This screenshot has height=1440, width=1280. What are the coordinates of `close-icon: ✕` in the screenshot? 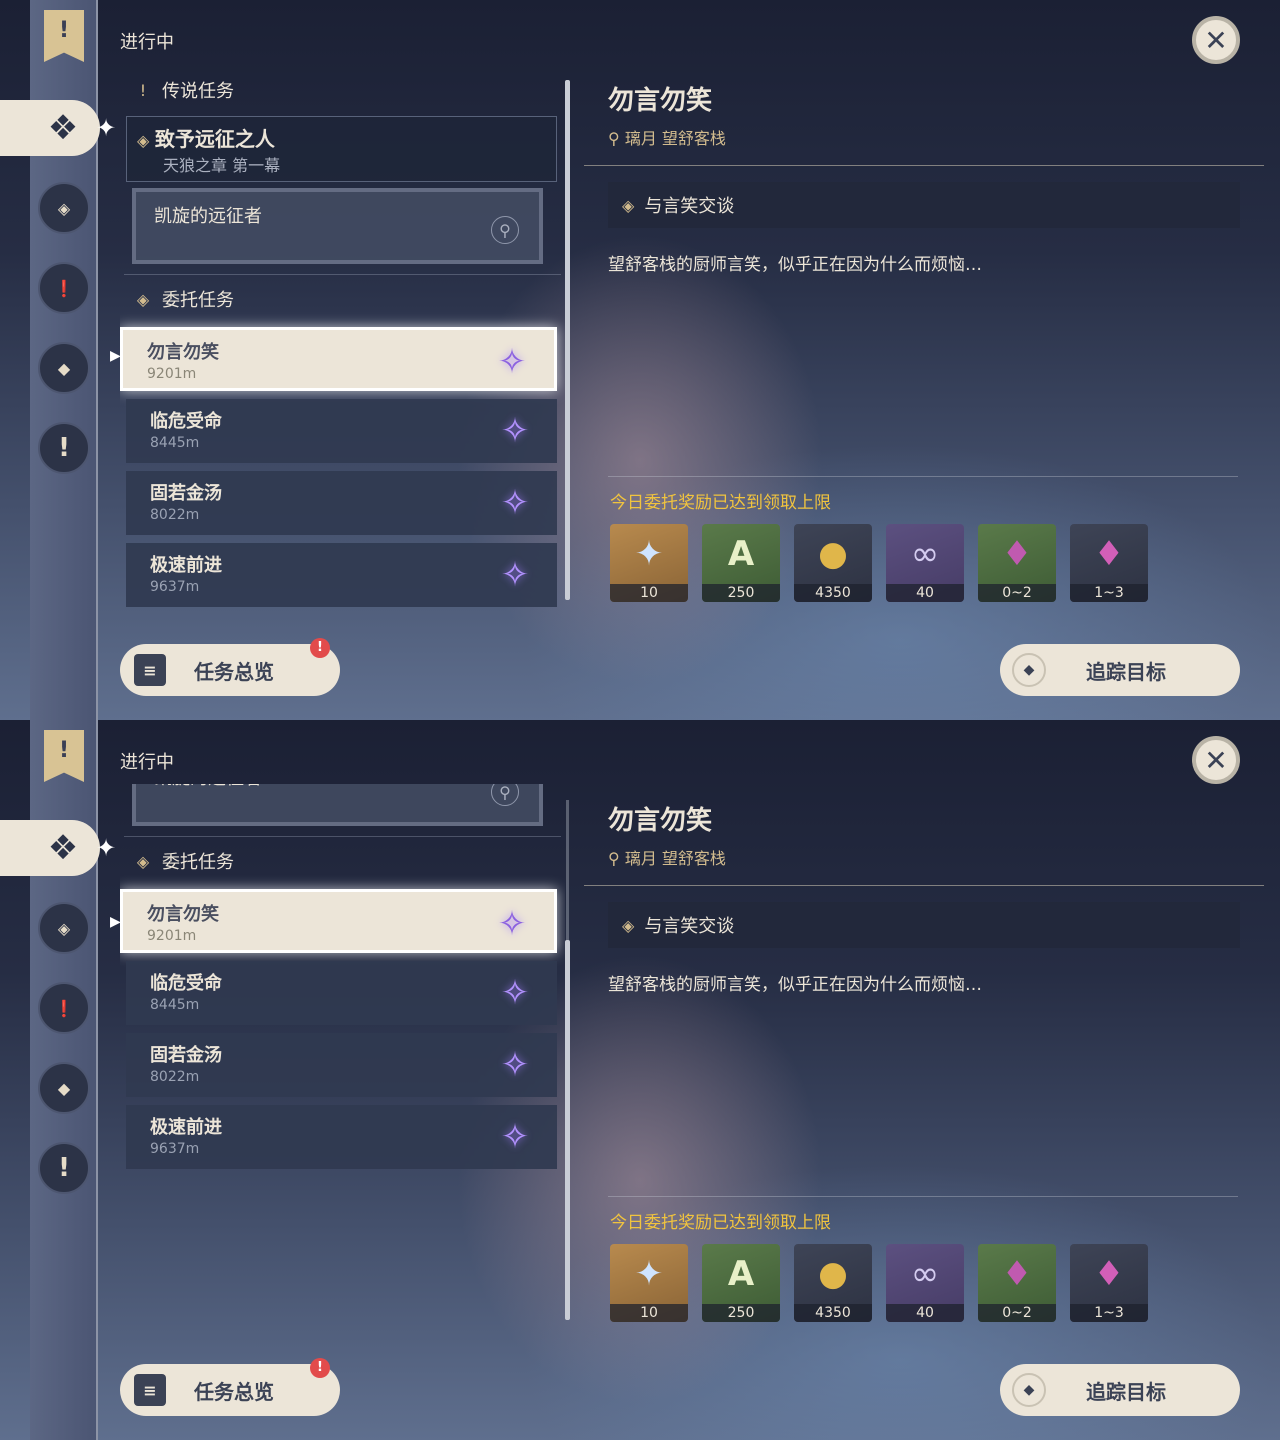 It's located at (1216, 40).